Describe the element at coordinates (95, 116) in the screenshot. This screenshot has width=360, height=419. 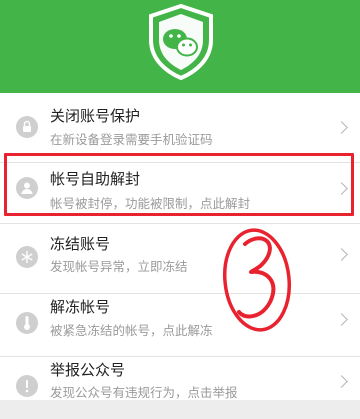
I see `menu-item-title: 关闭账号保护` at that location.